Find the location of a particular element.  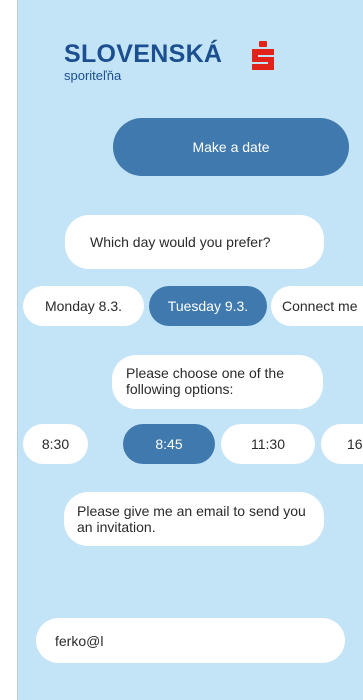

time-option-1130: 11:30 is located at coordinates (268, 444).